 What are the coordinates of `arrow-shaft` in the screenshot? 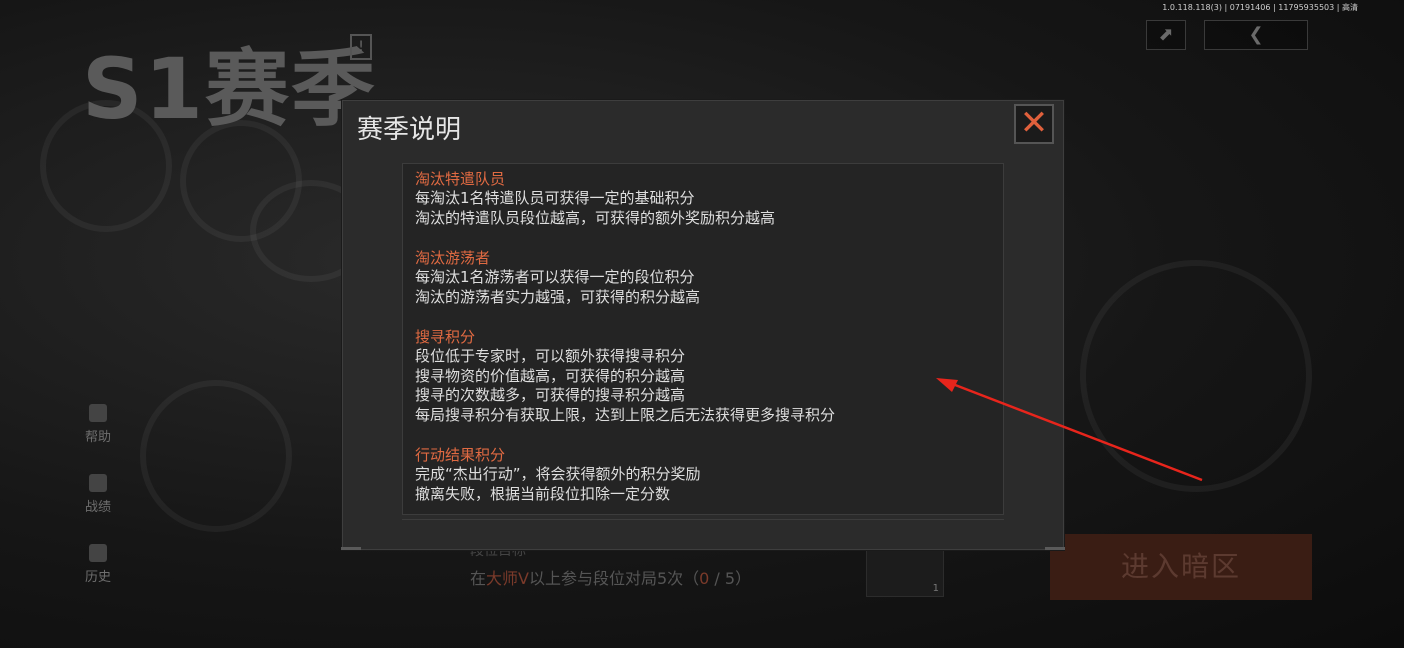 It's located at (1076, 431).